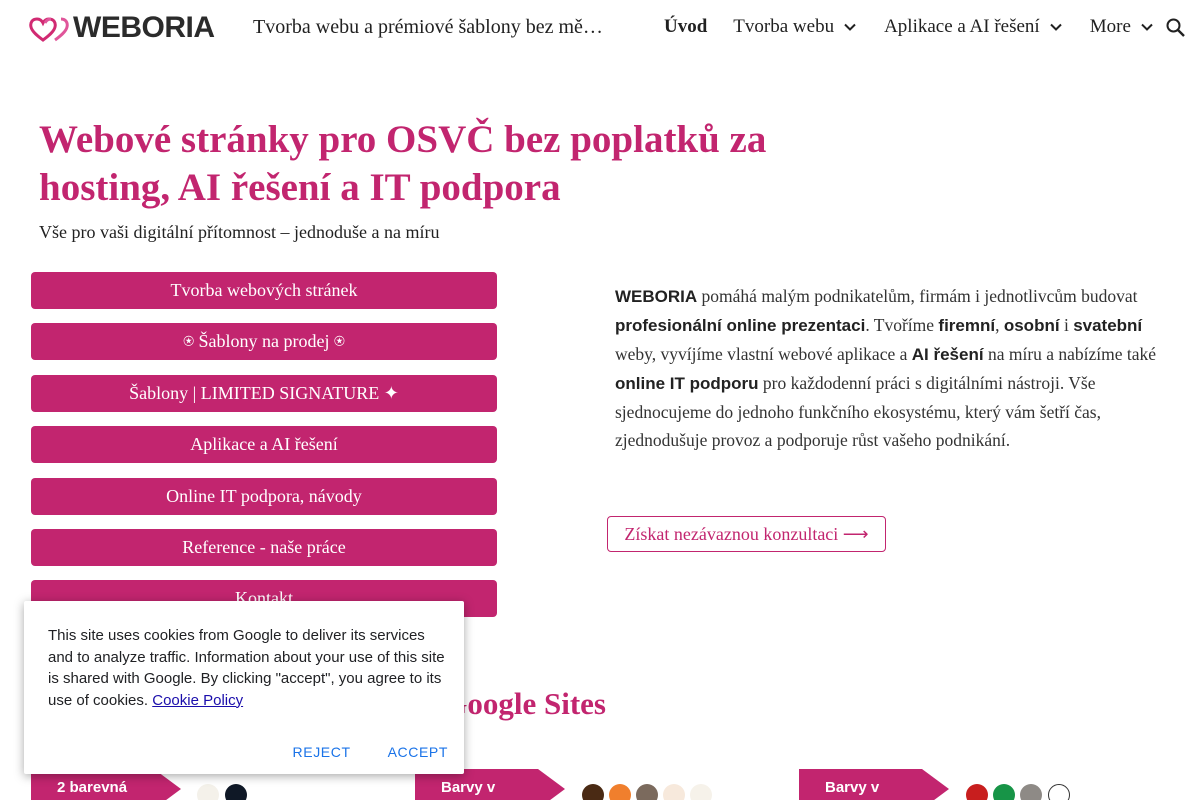  Describe the element at coordinates (264, 547) in the screenshot. I see `reference-button: Reference - naše práce` at that location.